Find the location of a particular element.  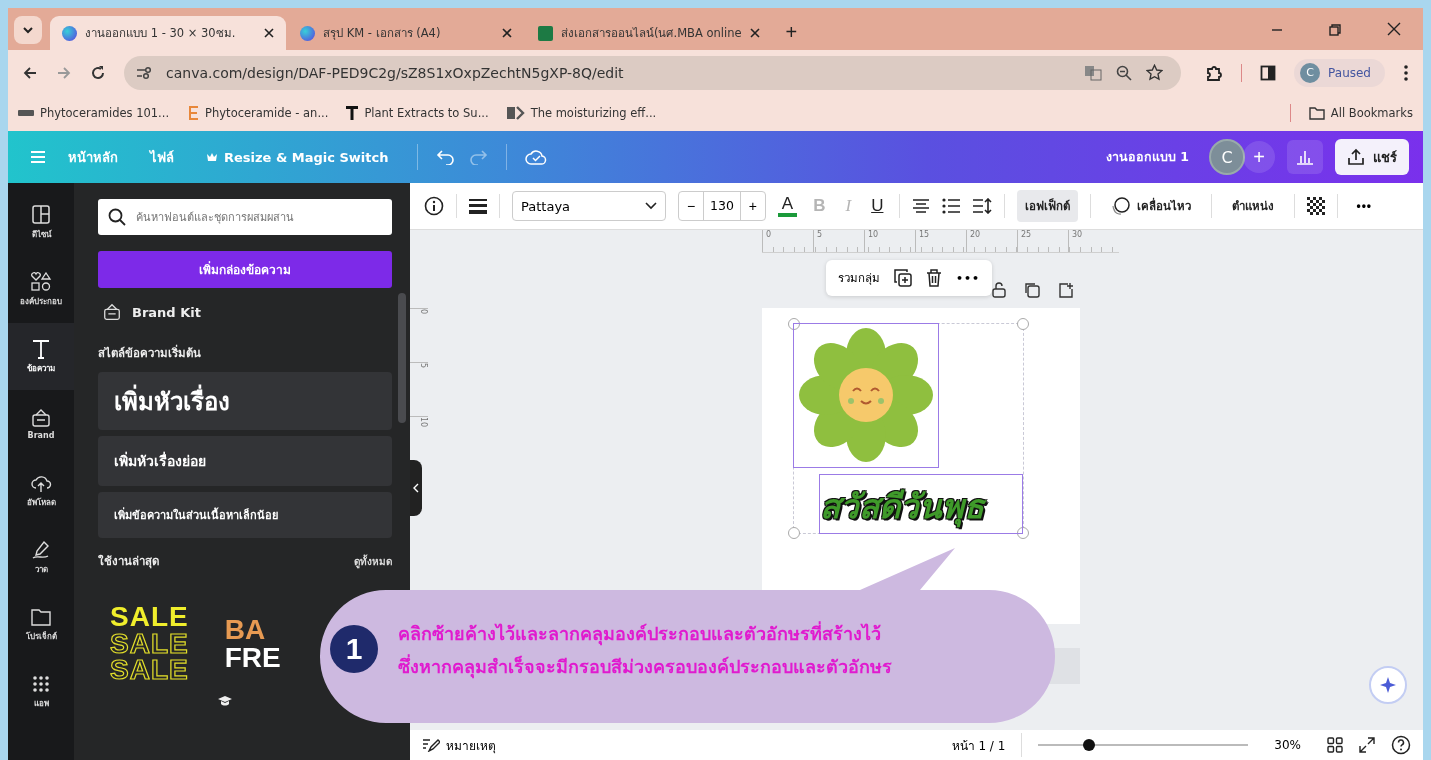

apps-grid-icon is located at coordinates (41, 683).